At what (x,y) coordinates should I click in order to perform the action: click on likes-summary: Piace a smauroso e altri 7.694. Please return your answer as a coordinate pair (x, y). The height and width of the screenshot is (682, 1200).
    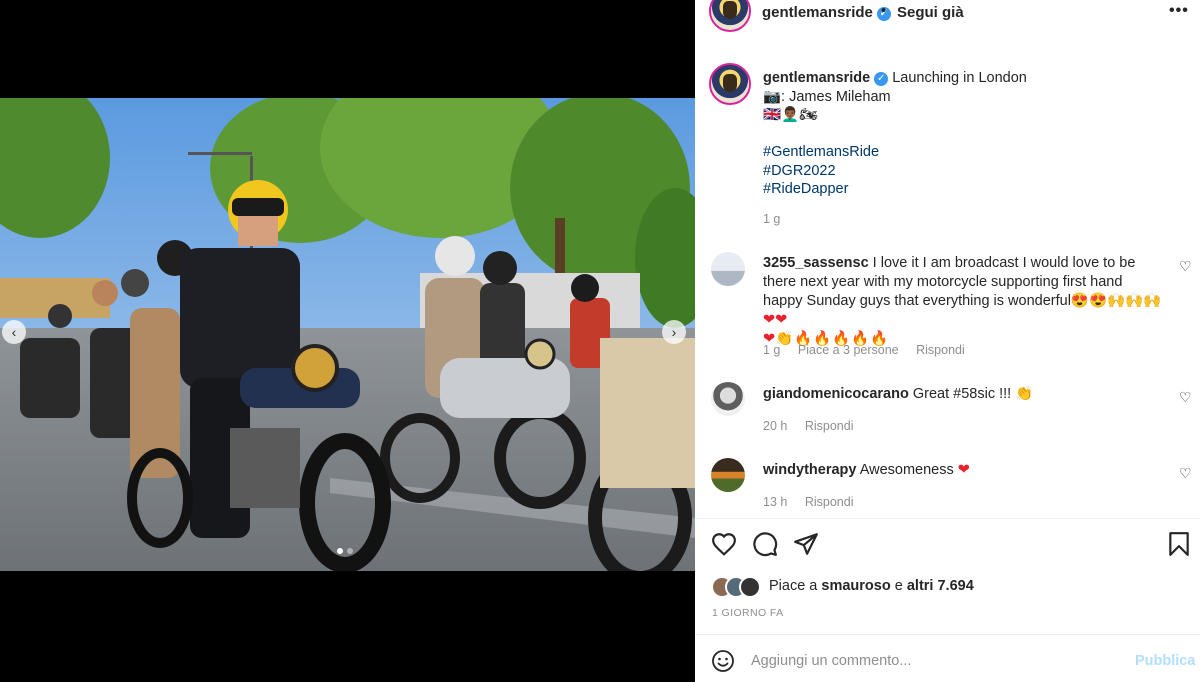
    Looking at the image, I should click on (947, 587).